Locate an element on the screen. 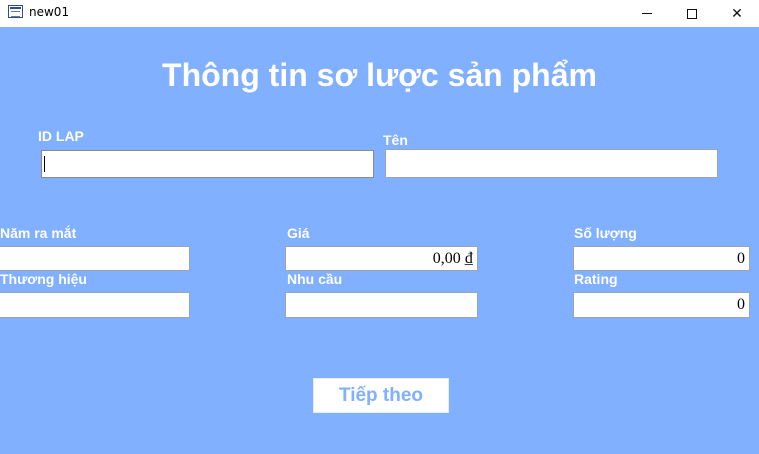 The height and width of the screenshot is (454, 759). text-caret is located at coordinates (44, 164).